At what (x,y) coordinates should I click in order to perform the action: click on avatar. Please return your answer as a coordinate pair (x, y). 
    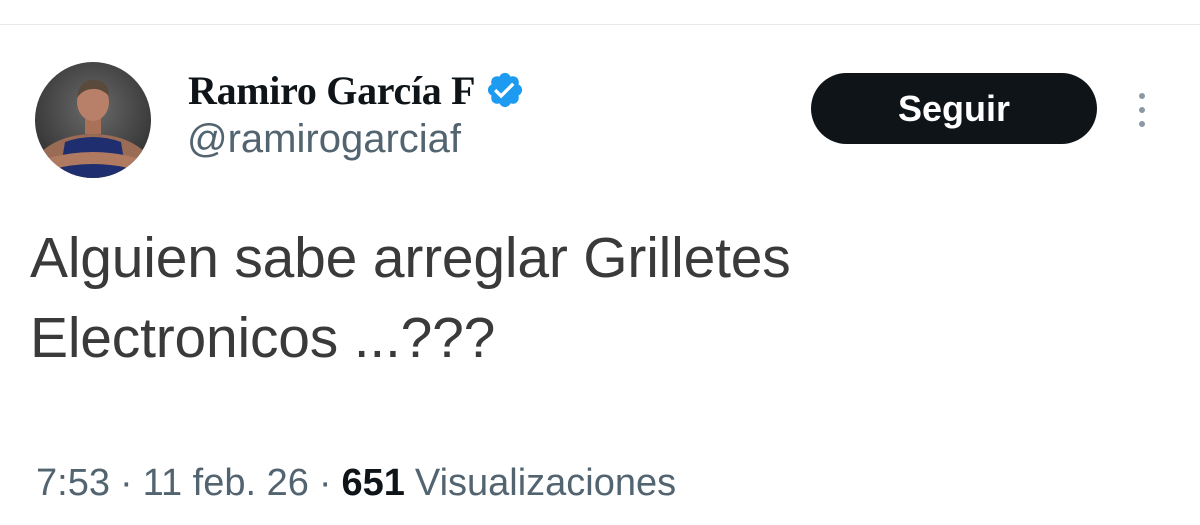
    Looking at the image, I should click on (93, 120).